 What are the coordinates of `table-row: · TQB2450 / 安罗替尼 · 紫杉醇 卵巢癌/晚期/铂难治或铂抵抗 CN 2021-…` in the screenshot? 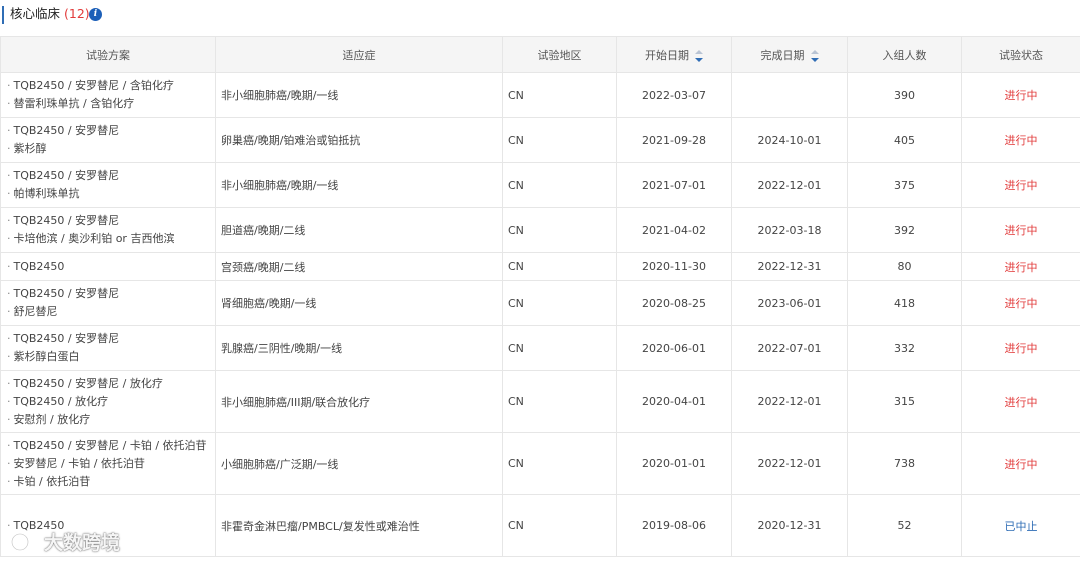 It's located at (540, 140).